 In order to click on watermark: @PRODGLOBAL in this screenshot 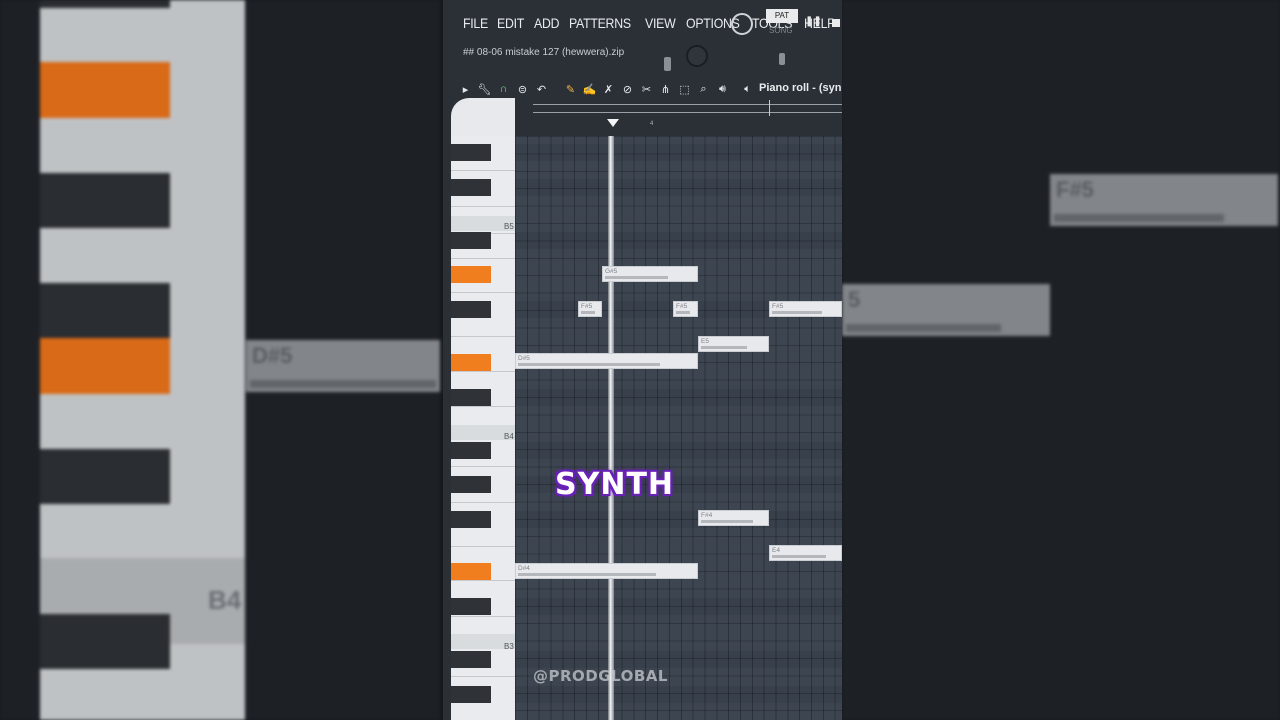, I will do `click(600, 676)`.